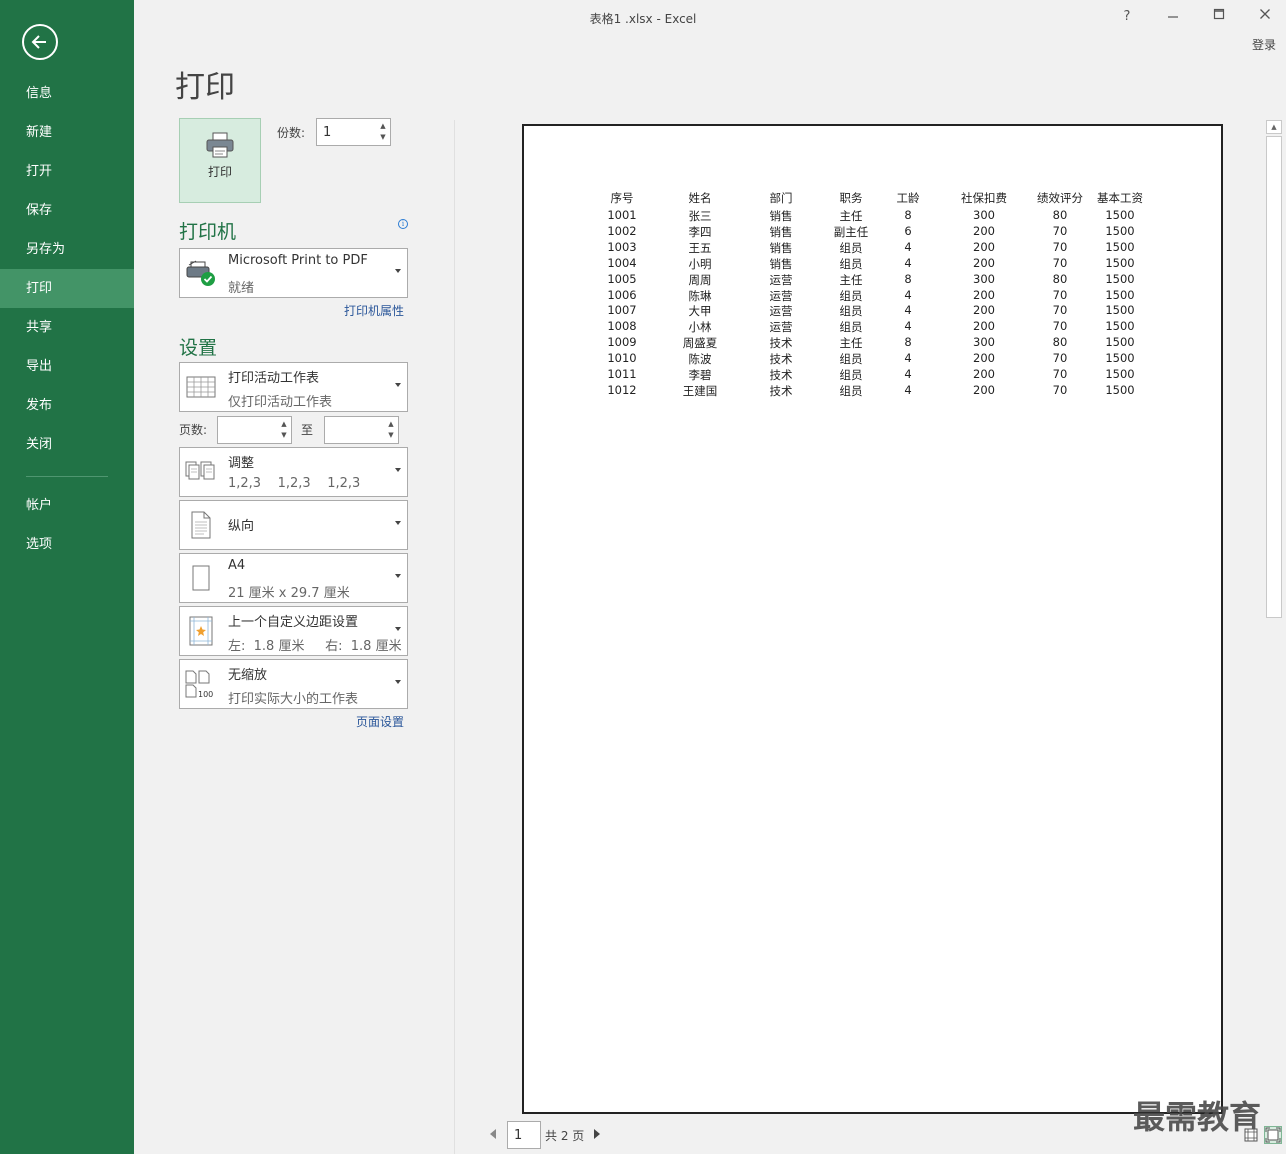  I want to click on pages-to-stepper: ▲ ▼, so click(361, 430).